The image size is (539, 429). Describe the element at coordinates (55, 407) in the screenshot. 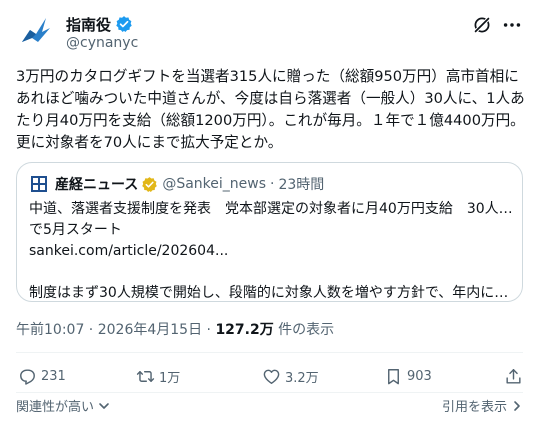

I see `sort-label: 関連性が高い` at that location.